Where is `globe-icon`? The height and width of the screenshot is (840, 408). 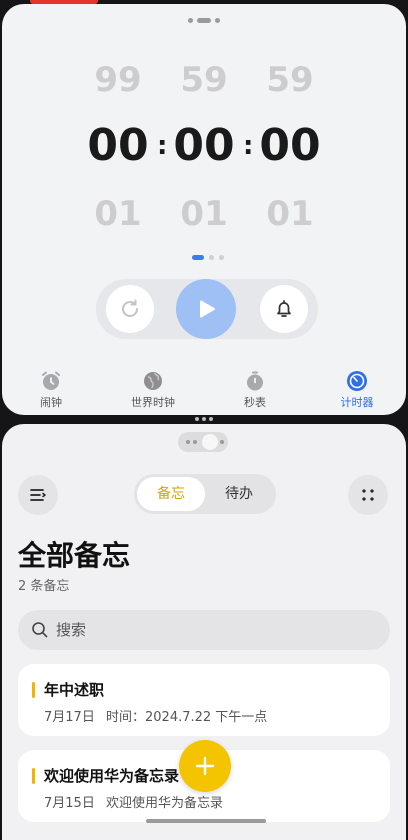
globe-icon is located at coordinates (153, 381).